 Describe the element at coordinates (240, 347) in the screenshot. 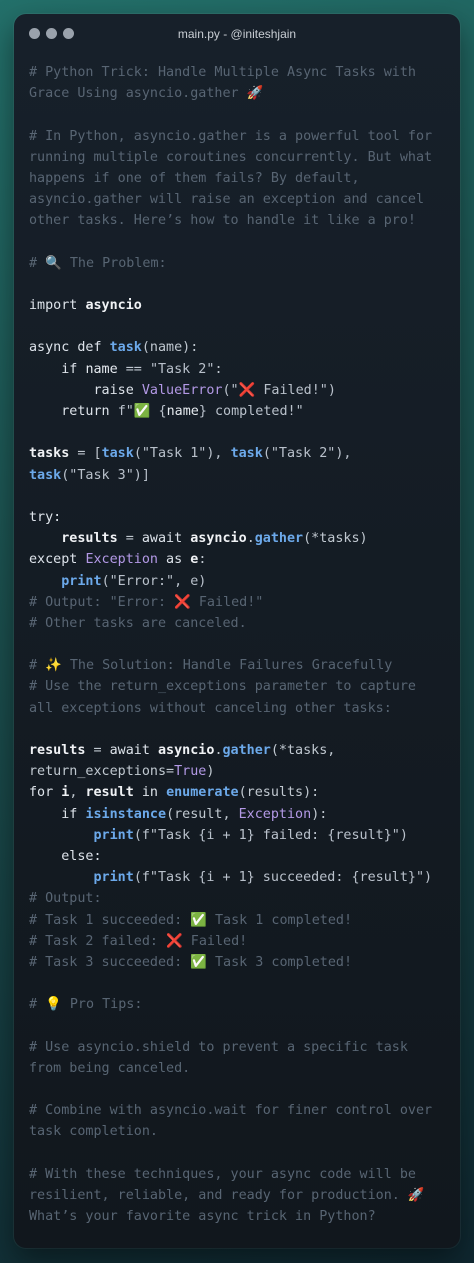

I see `code-line: async def task(name):` at that location.